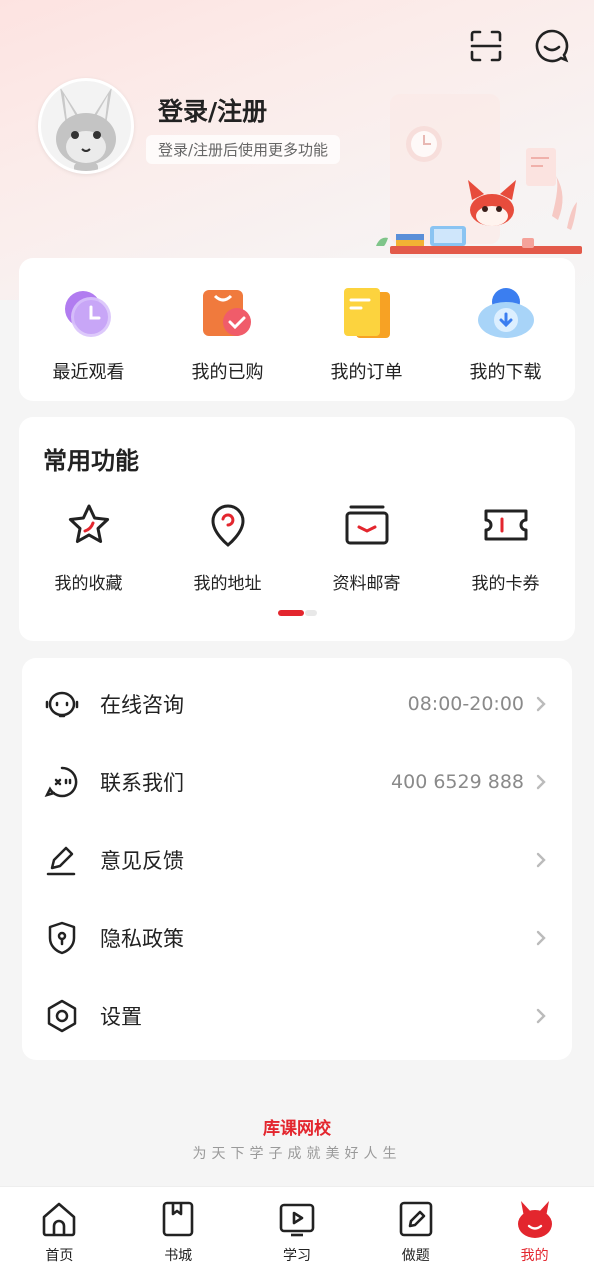 The image size is (594, 1280). Describe the element at coordinates (486, 46) in the screenshot. I see `scan-icon` at that location.